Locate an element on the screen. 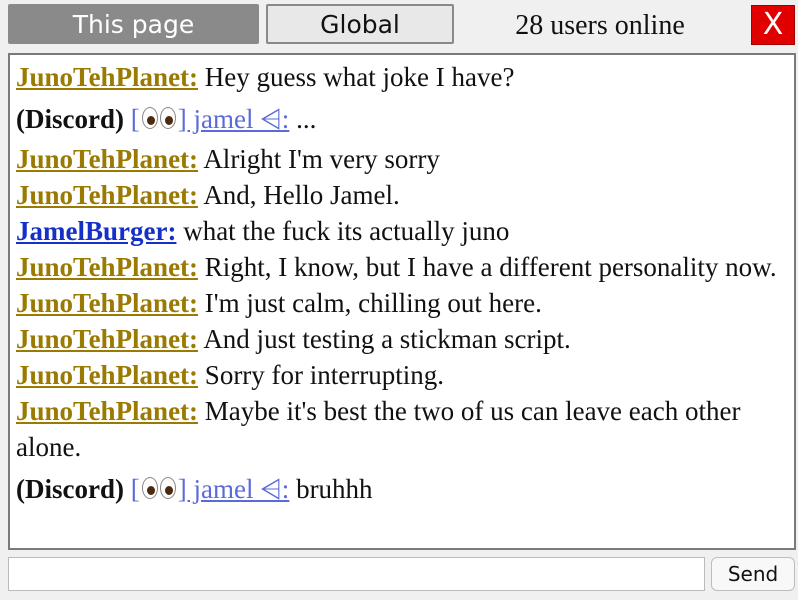  message-text: I'm just calm, chilling out here. is located at coordinates (373, 303).